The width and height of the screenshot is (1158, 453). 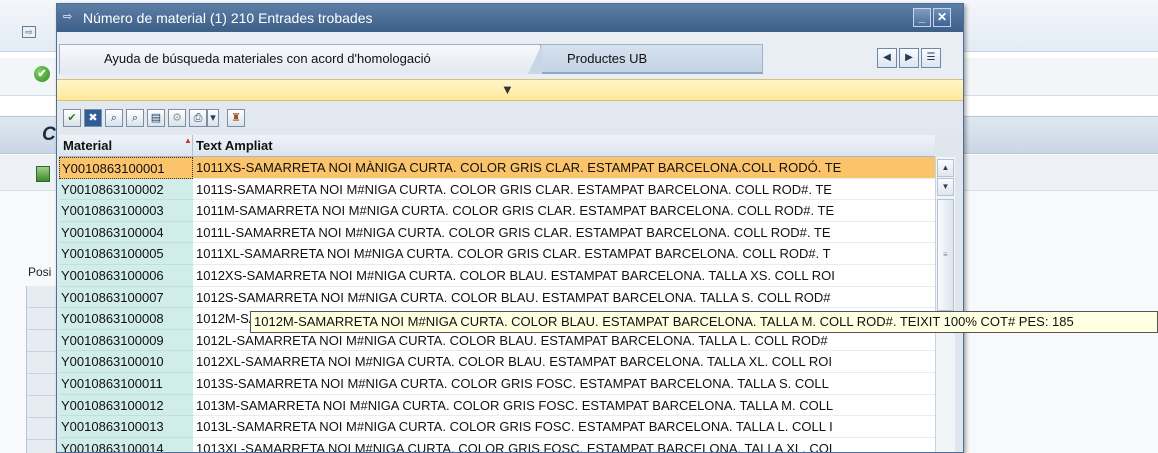 What do you see at coordinates (49, 134) in the screenshot?
I see `background-title: C` at bounding box center [49, 134].